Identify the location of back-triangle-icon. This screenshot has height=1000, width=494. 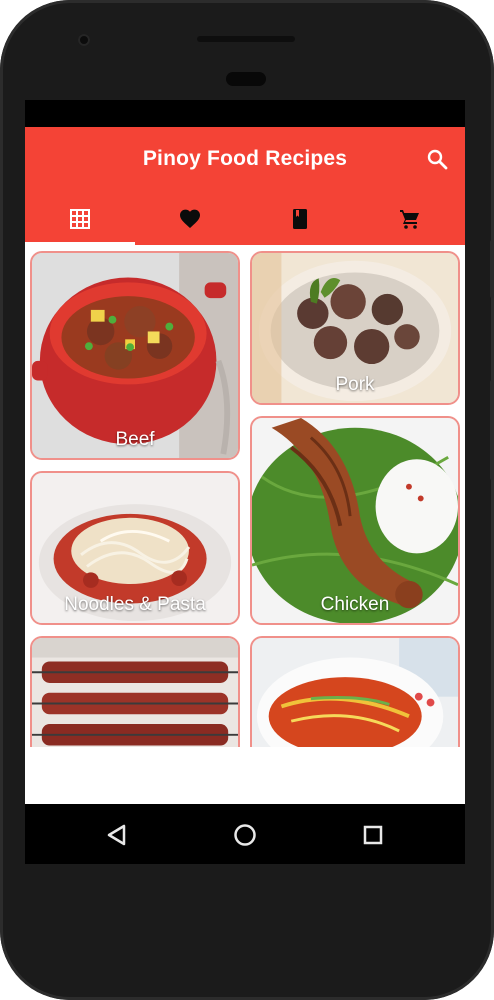
(116, 835).